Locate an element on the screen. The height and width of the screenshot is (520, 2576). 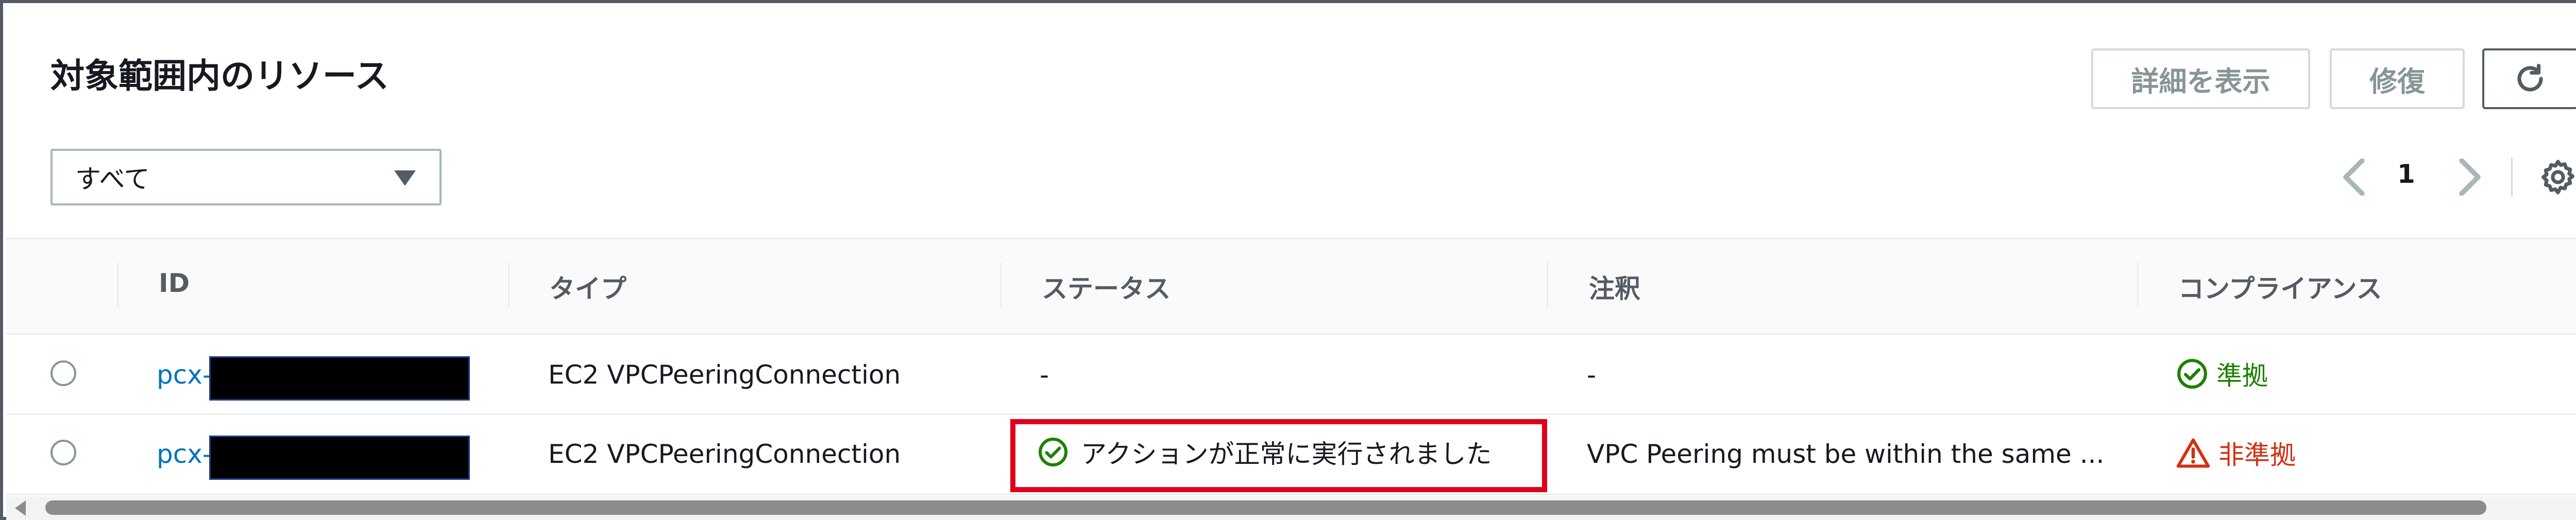
compliance-status-badge: 非準拠 is located at coordinates (2236, 453).